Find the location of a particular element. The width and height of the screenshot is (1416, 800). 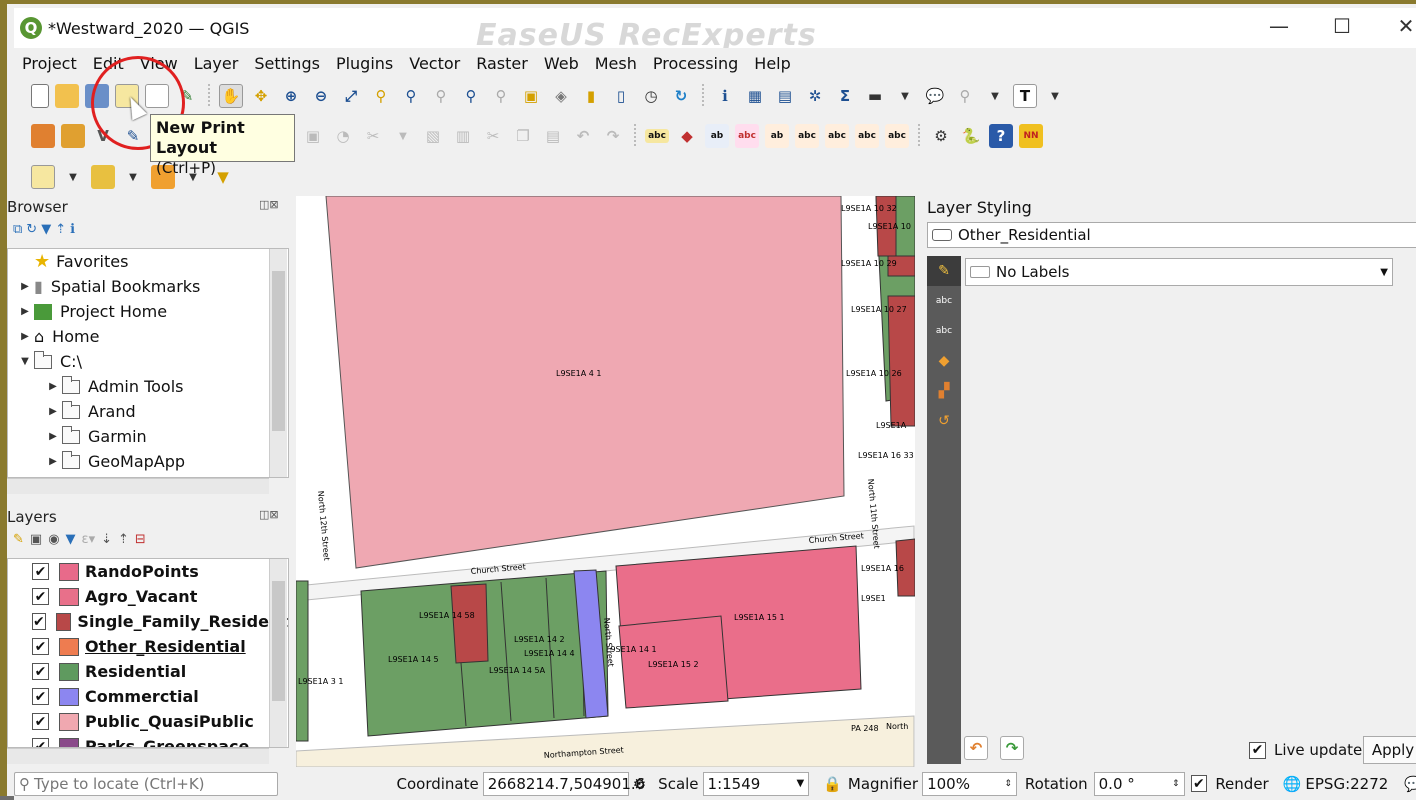

menu-layer: Layer is located at coordinates (216, 63).